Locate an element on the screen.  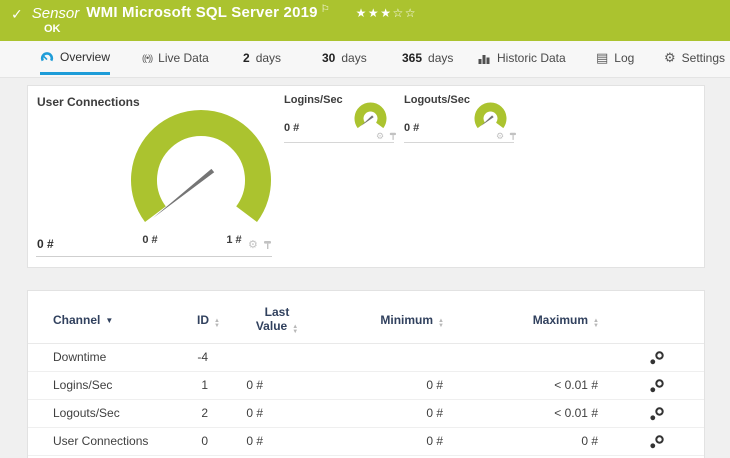
logins-gauge is located at coordinates (370, 115).